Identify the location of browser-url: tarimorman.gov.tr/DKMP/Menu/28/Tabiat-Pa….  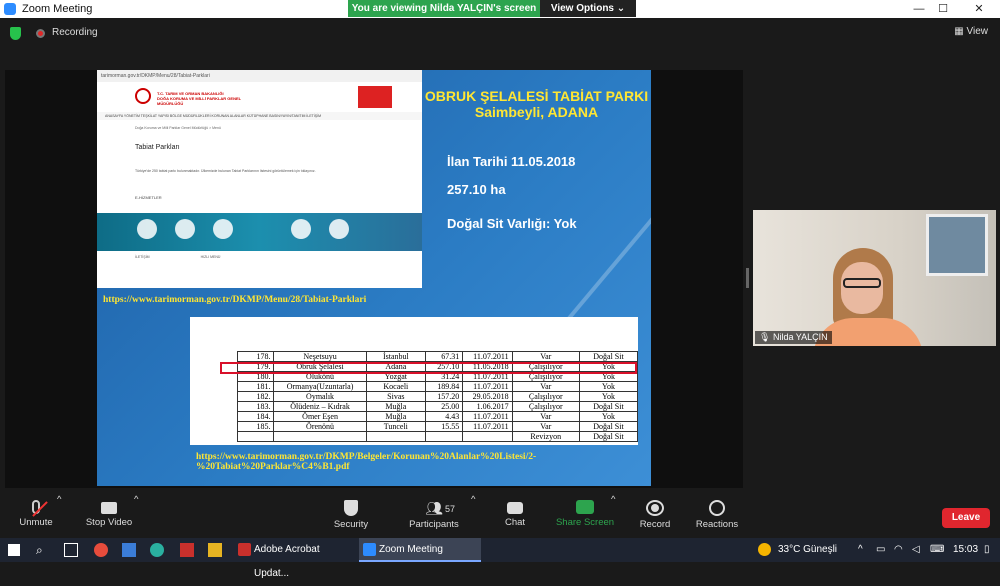
(259, 76).